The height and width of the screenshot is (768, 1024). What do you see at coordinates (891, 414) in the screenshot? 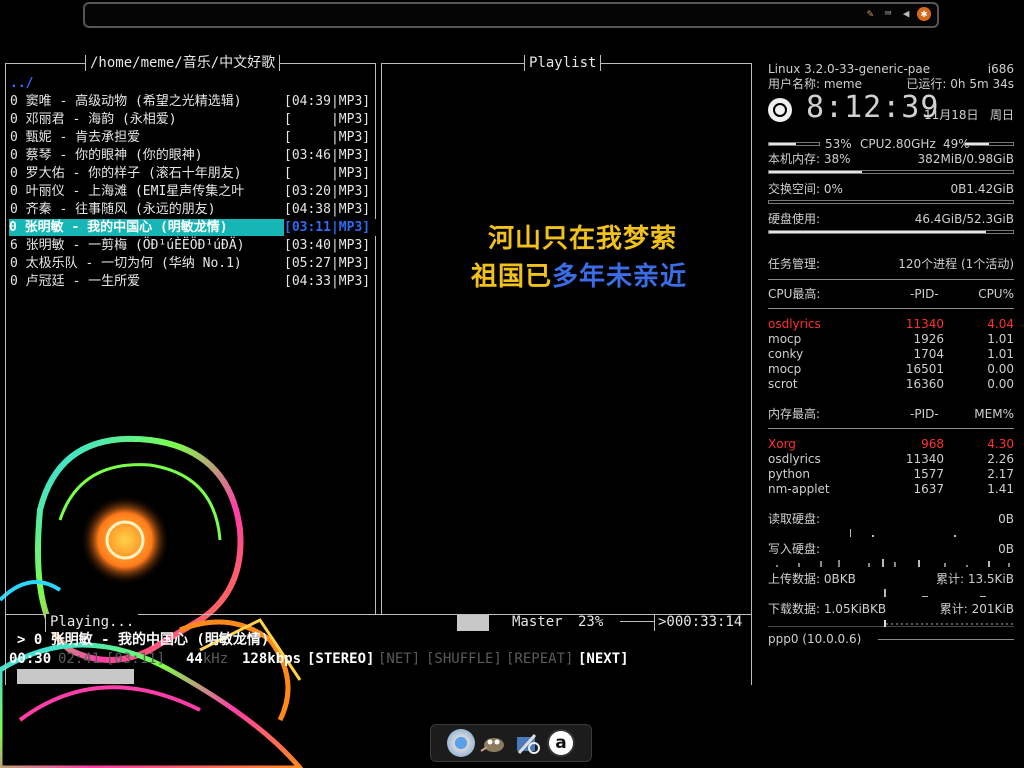
I see `mem-top-header: 内存最高: -PID- MEM%` at bounding box center [891, 414].